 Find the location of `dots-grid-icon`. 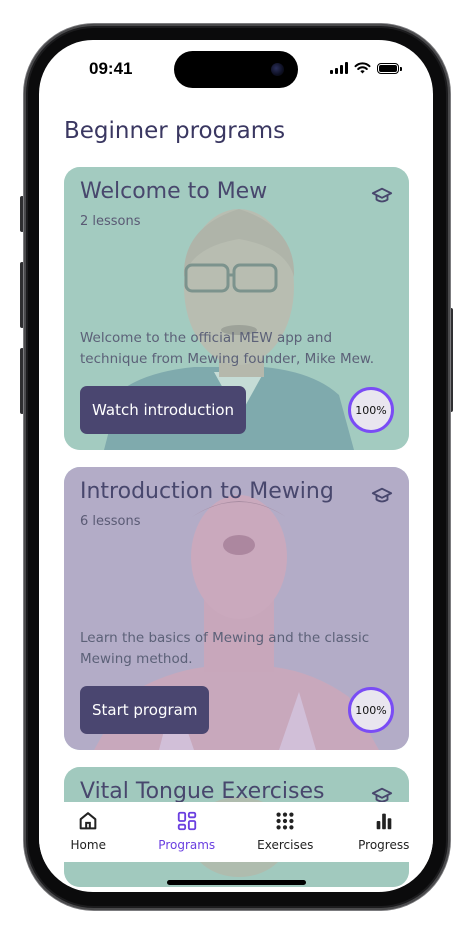

dots-grid-icon is located at coordinates (285, 821).